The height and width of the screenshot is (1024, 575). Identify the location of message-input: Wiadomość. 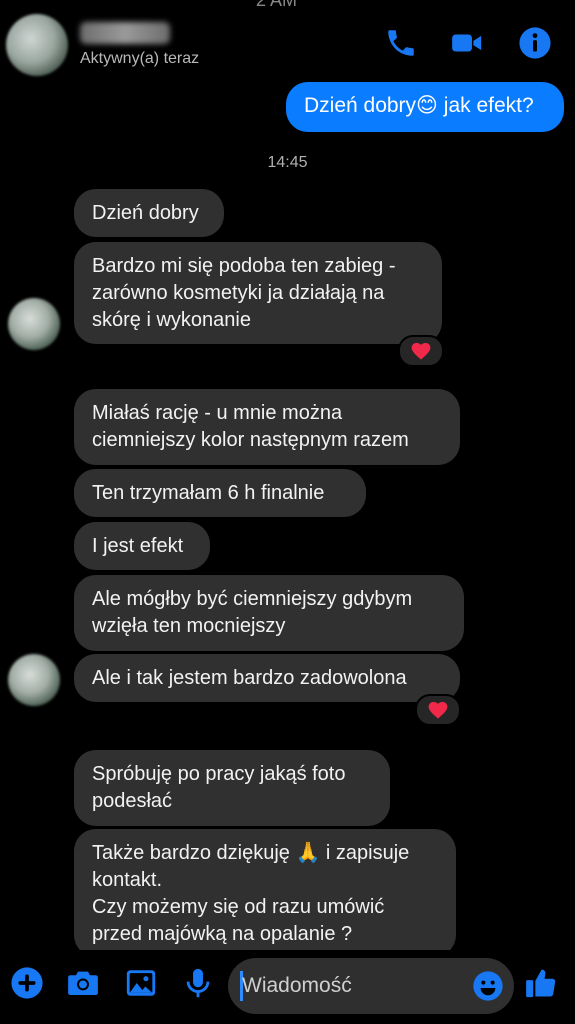
(371, 986).